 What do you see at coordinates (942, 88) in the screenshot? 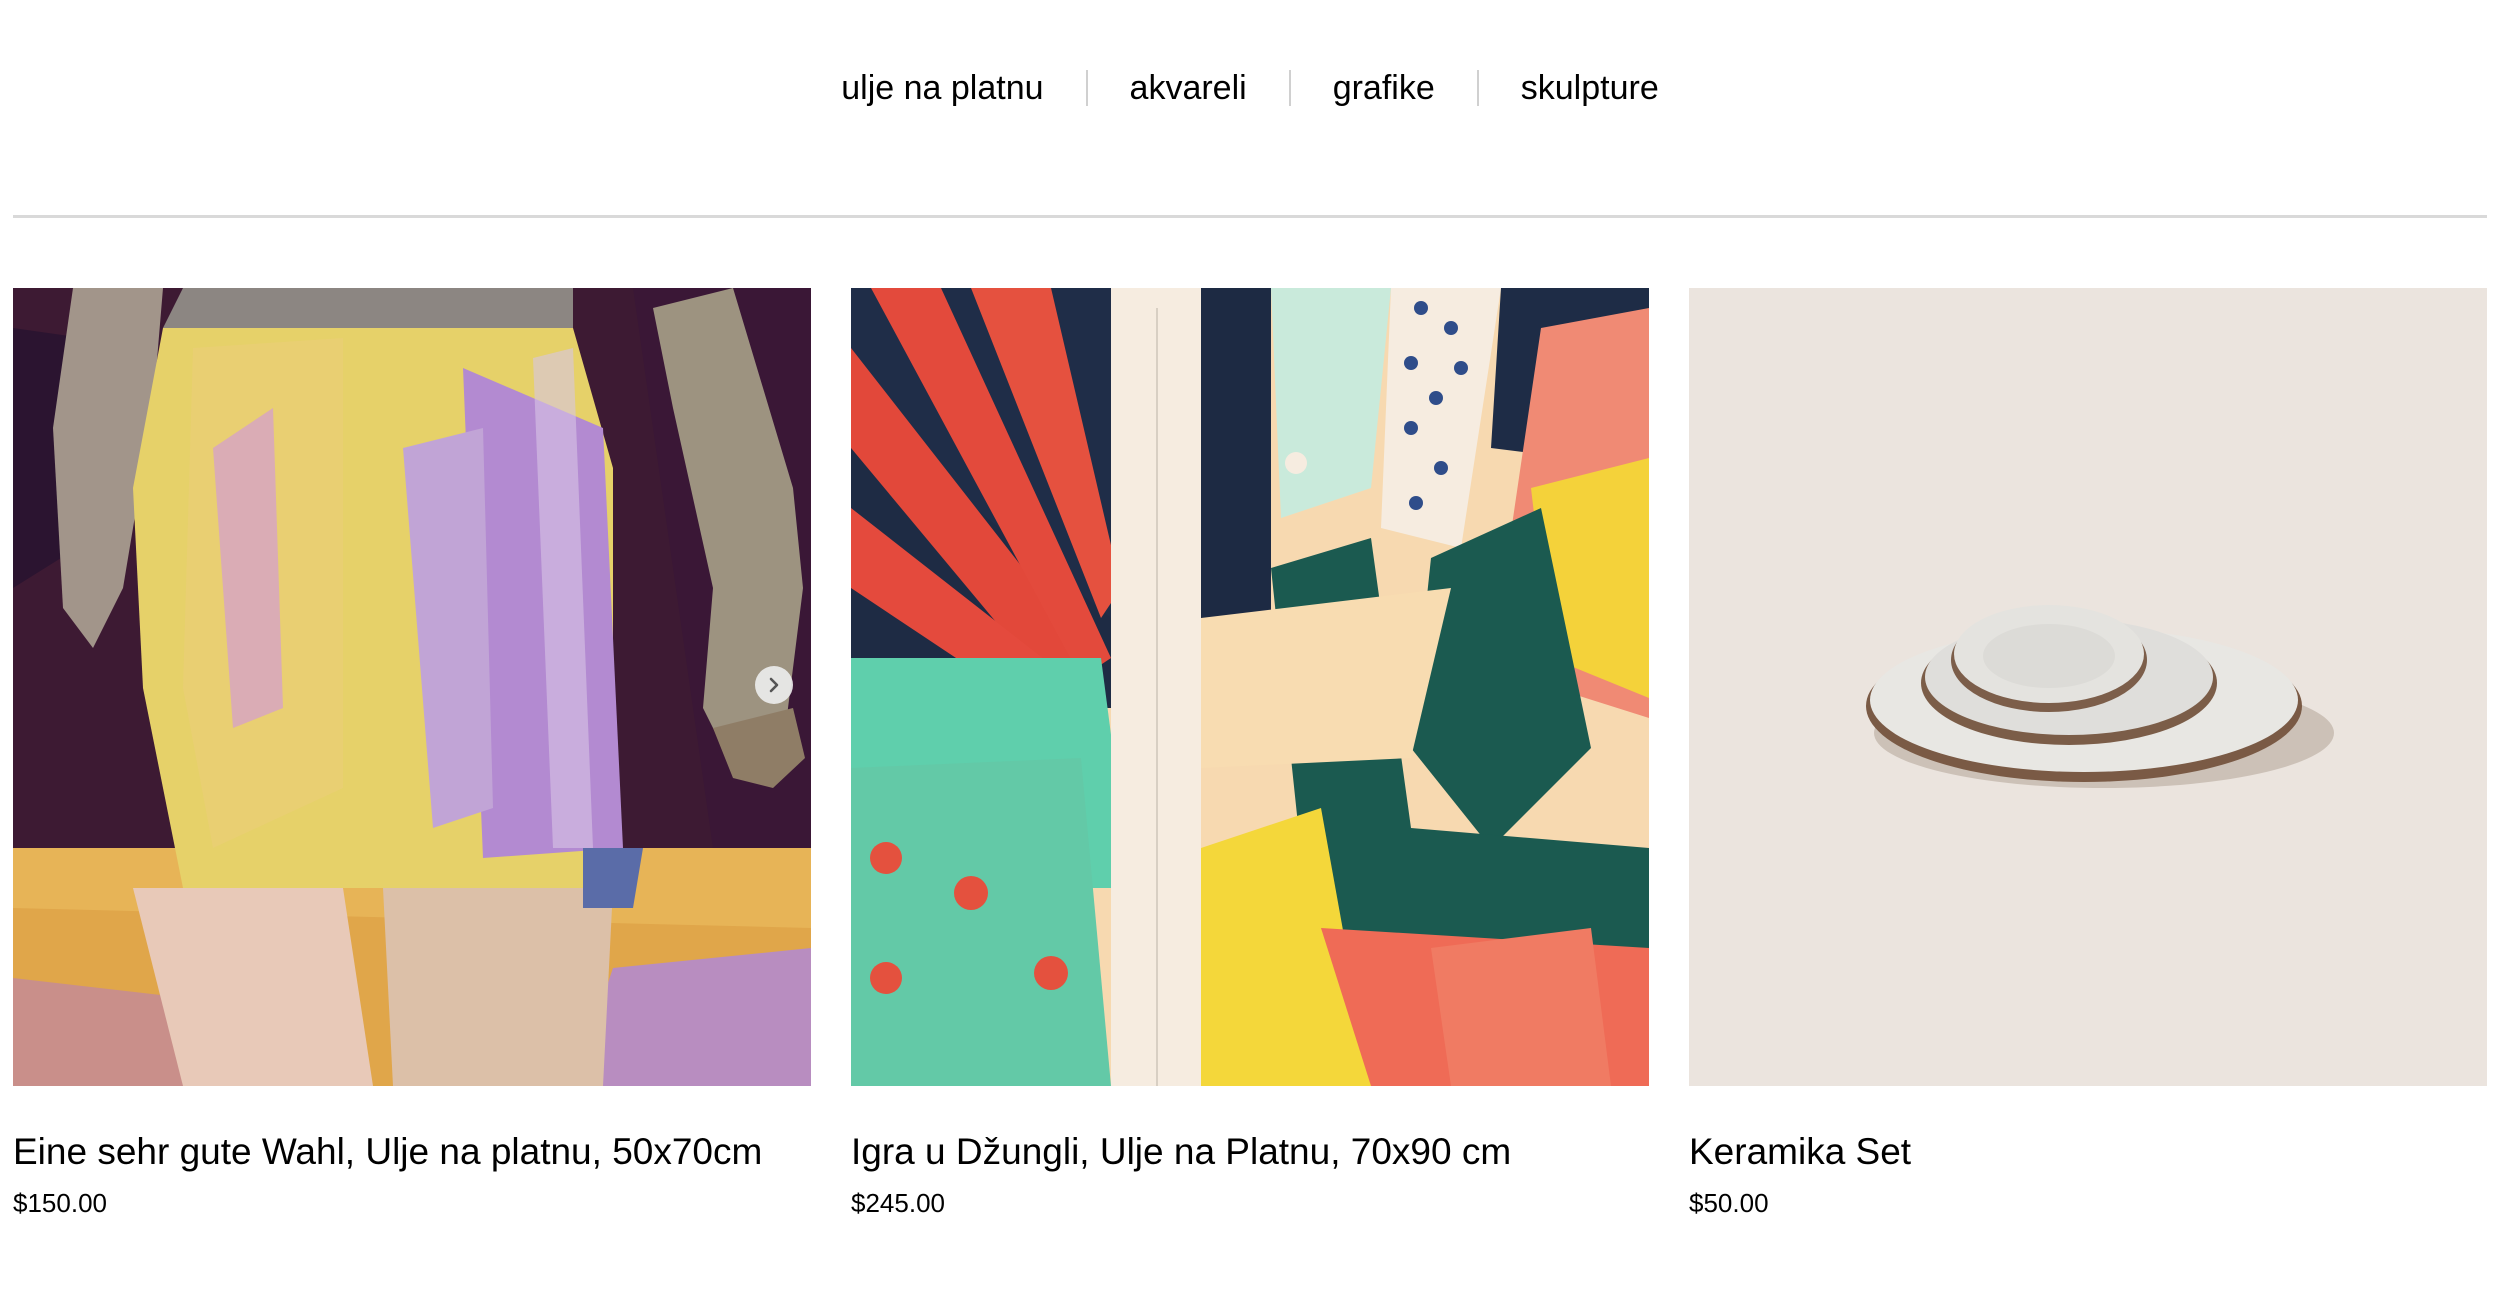
I see `nav-link-ulje-na-platnu: ulje na platnu` at bounding box center [942, 88].